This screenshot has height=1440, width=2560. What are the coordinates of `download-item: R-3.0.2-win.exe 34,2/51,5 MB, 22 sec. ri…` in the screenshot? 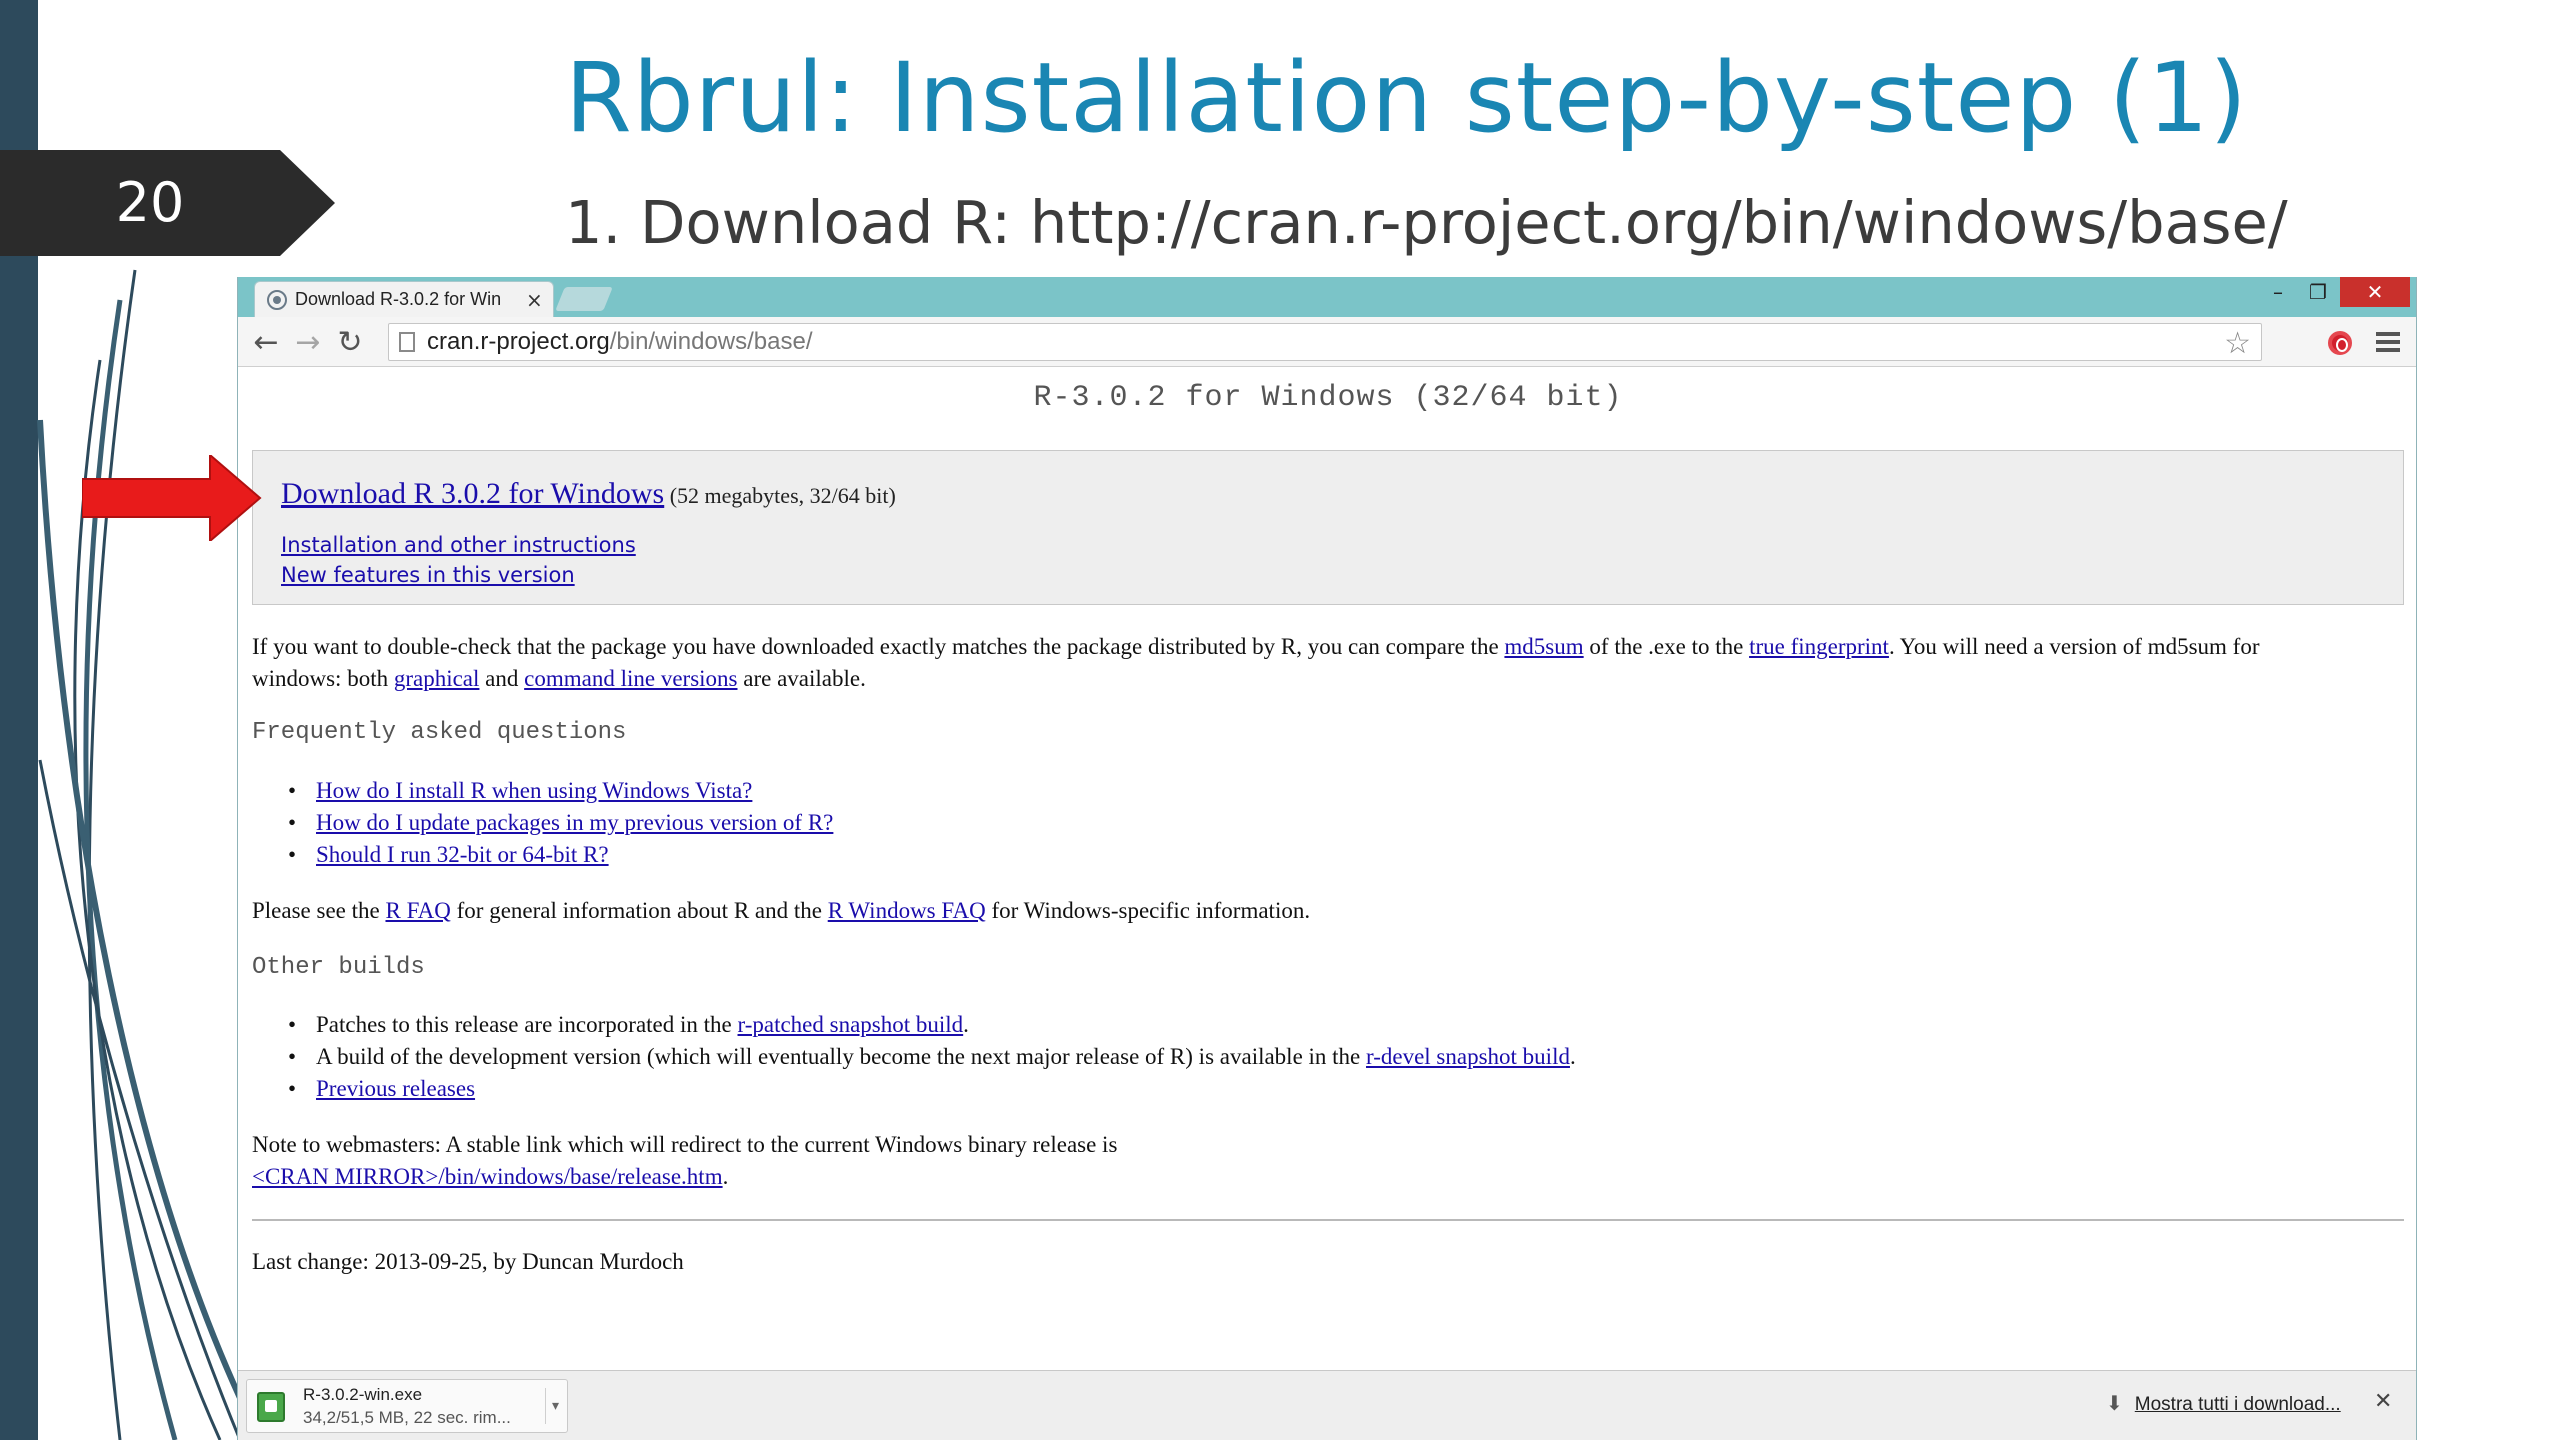 It's located at (407, 1406).